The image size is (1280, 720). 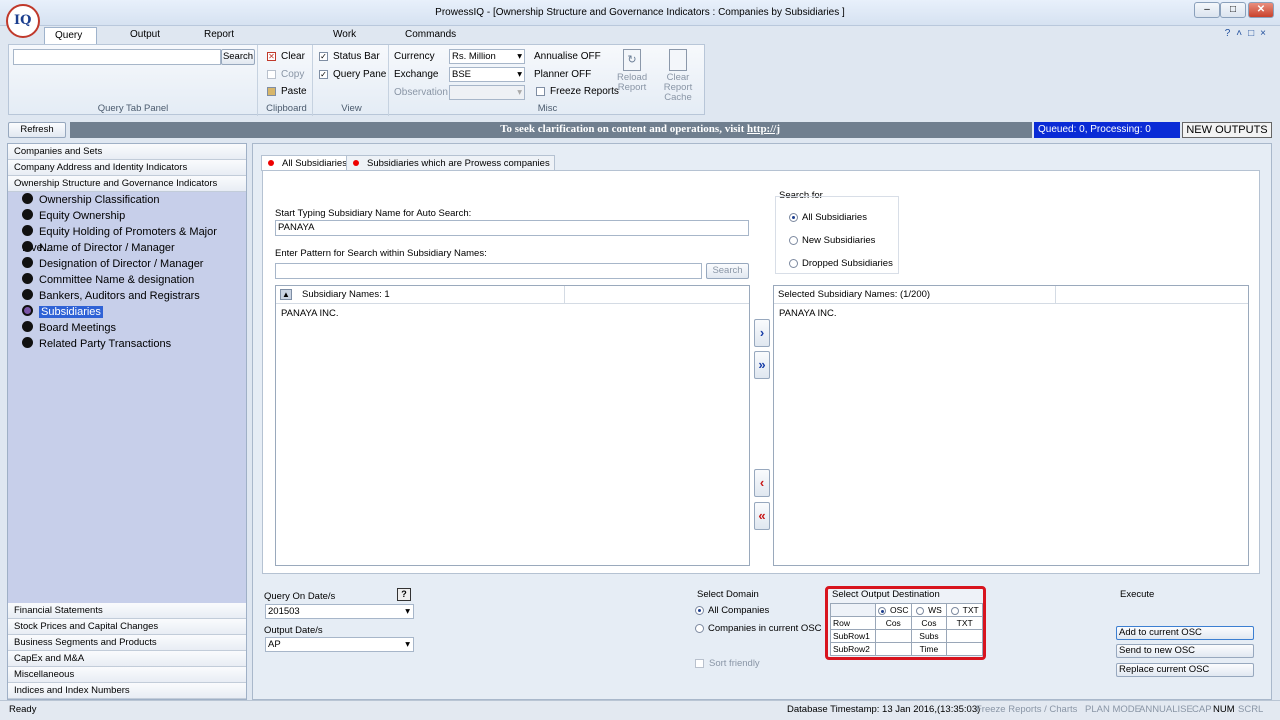 I want to click on reload-icon: ↻, so click(x=632, y=60).